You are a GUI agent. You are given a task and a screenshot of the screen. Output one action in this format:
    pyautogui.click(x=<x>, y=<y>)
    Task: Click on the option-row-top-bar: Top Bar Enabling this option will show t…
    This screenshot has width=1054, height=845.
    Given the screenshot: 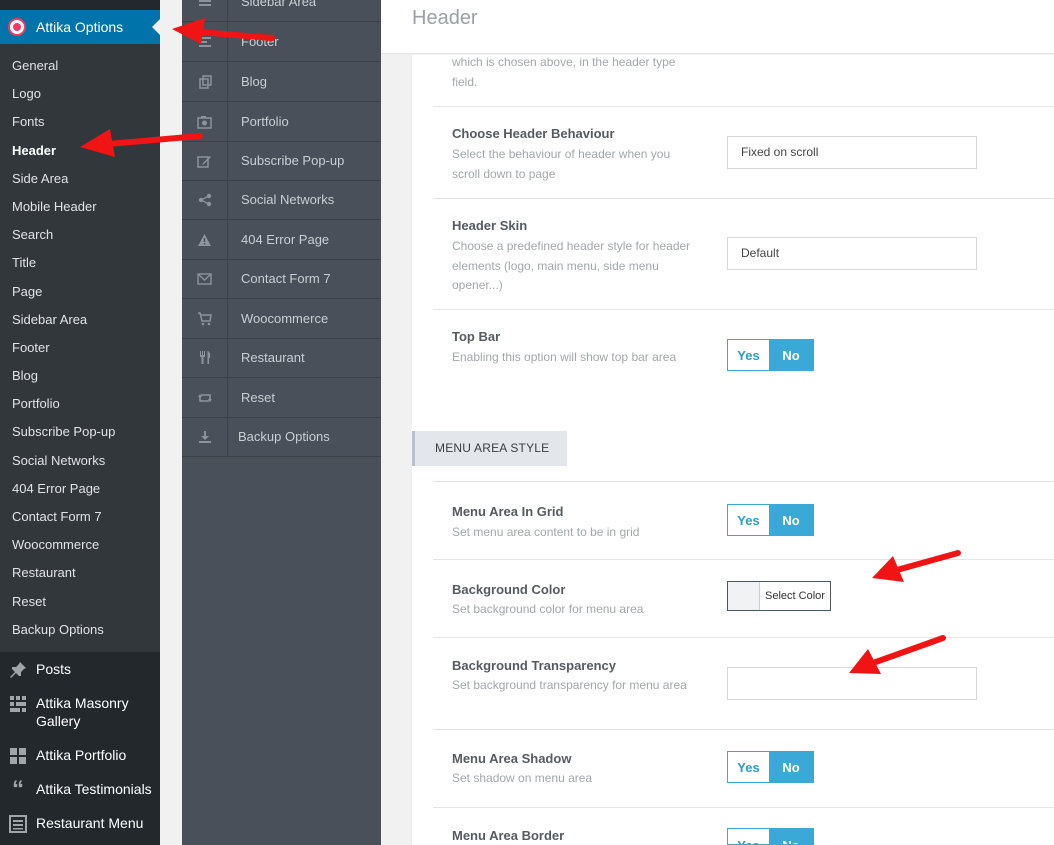 What is the action you would take?
    pyautogui.click(x=743, y=357)
    